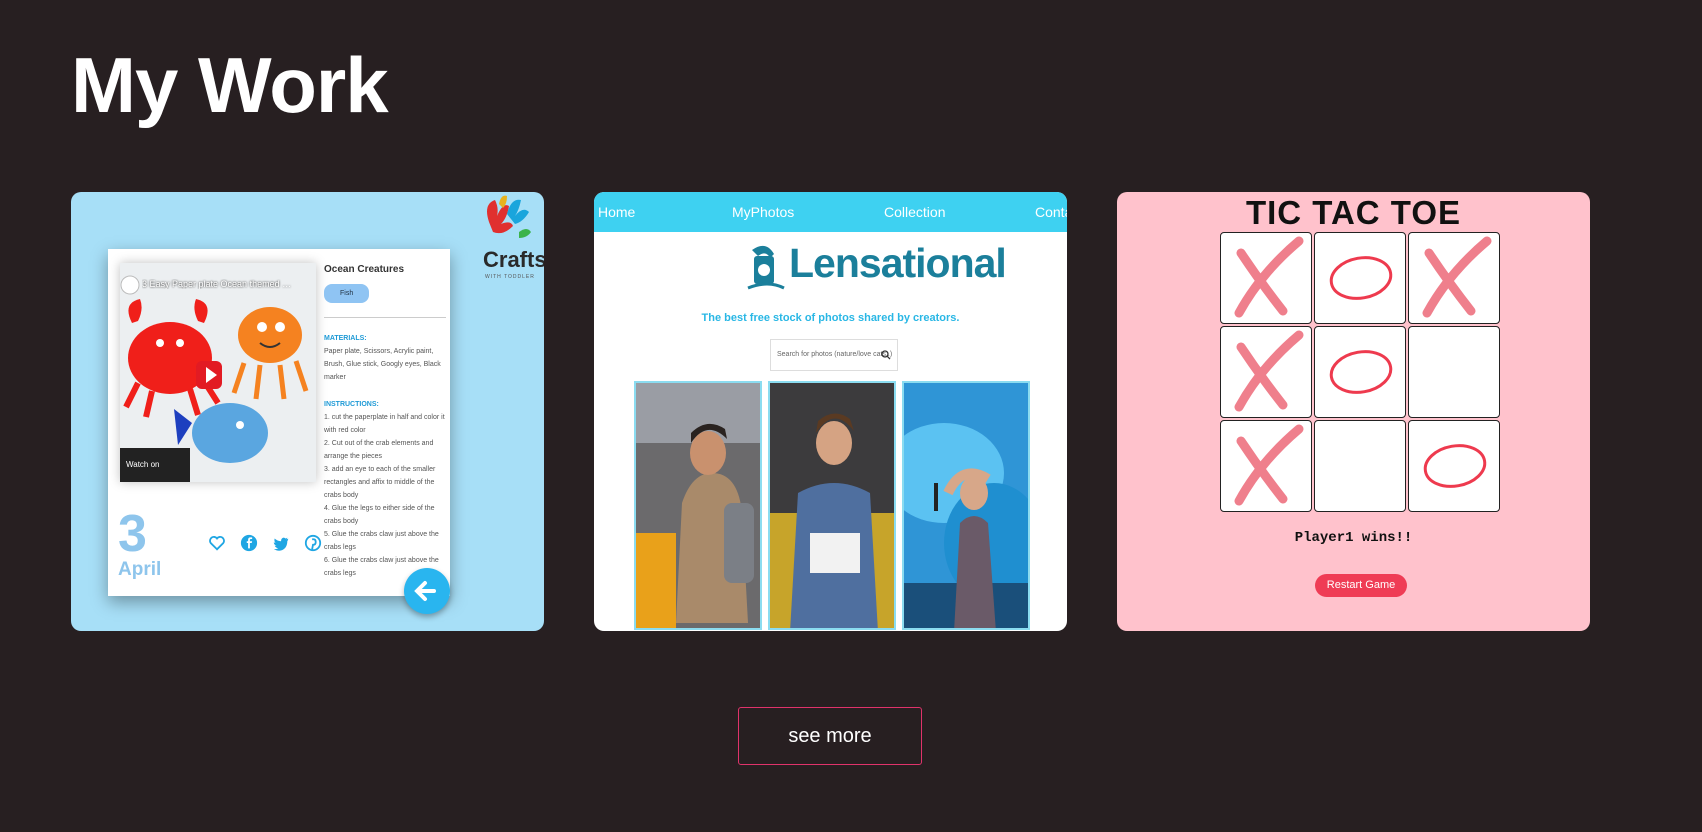  I want to click on lens-brand: Lensational, so click(898, 263).